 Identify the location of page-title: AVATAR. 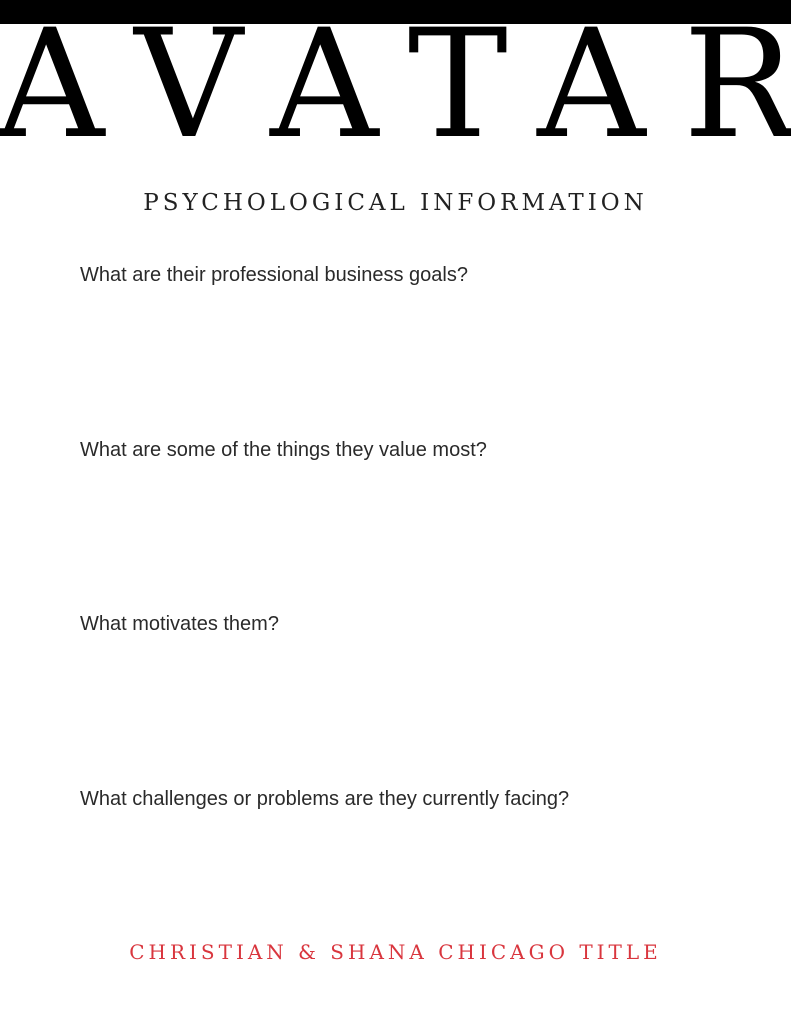
(395, 72).